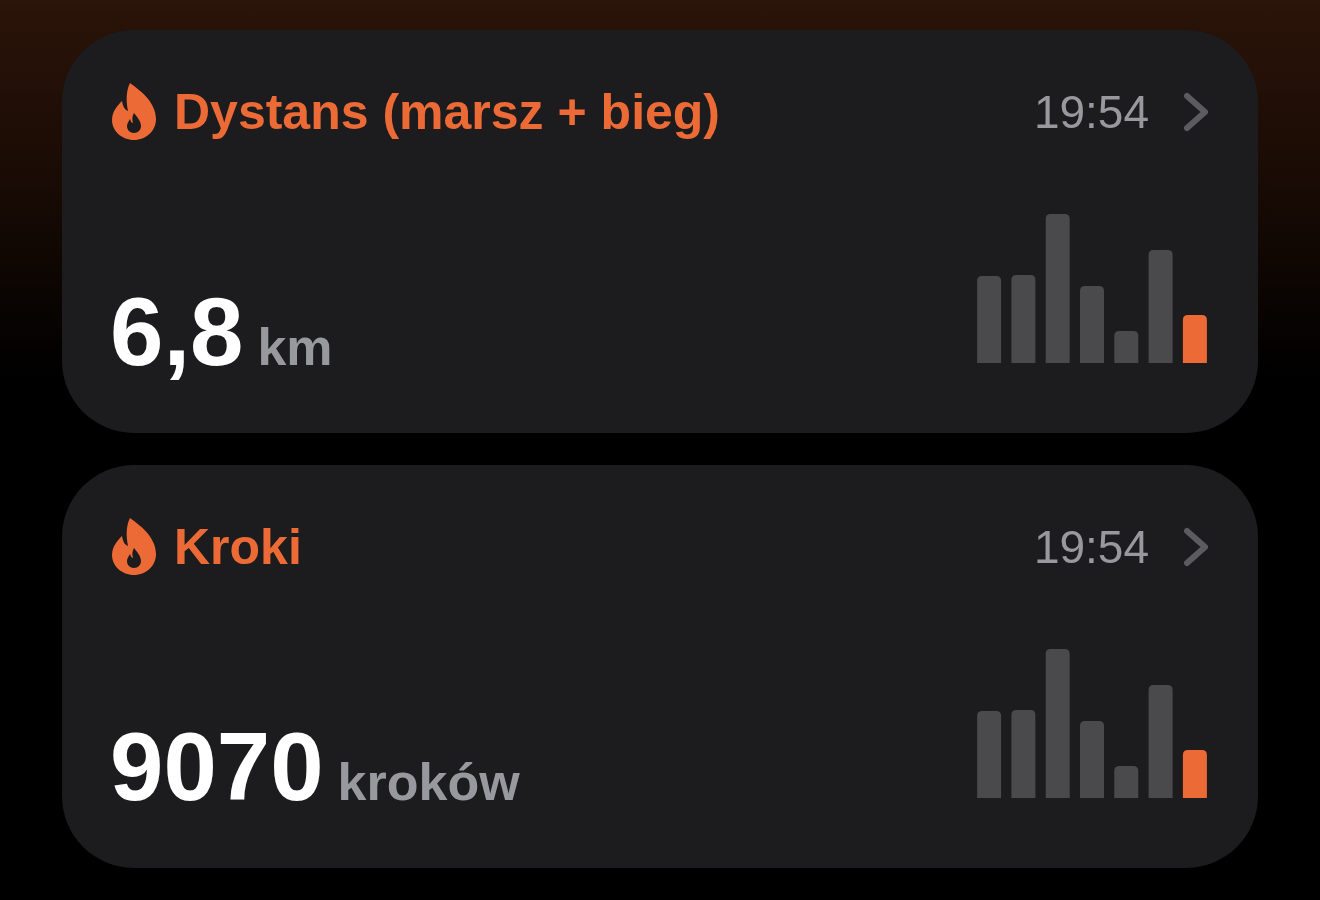 Image resolution: width=1320 pixels, height=900 pixels. What do you see at coordinates (238, 546) in the screenshot?
I see `card-title: Kroki` at bounding box center [238, 546].